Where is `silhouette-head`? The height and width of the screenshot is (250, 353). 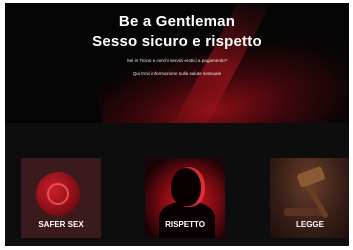
silhouette-head is located at coordinates (186, 187).